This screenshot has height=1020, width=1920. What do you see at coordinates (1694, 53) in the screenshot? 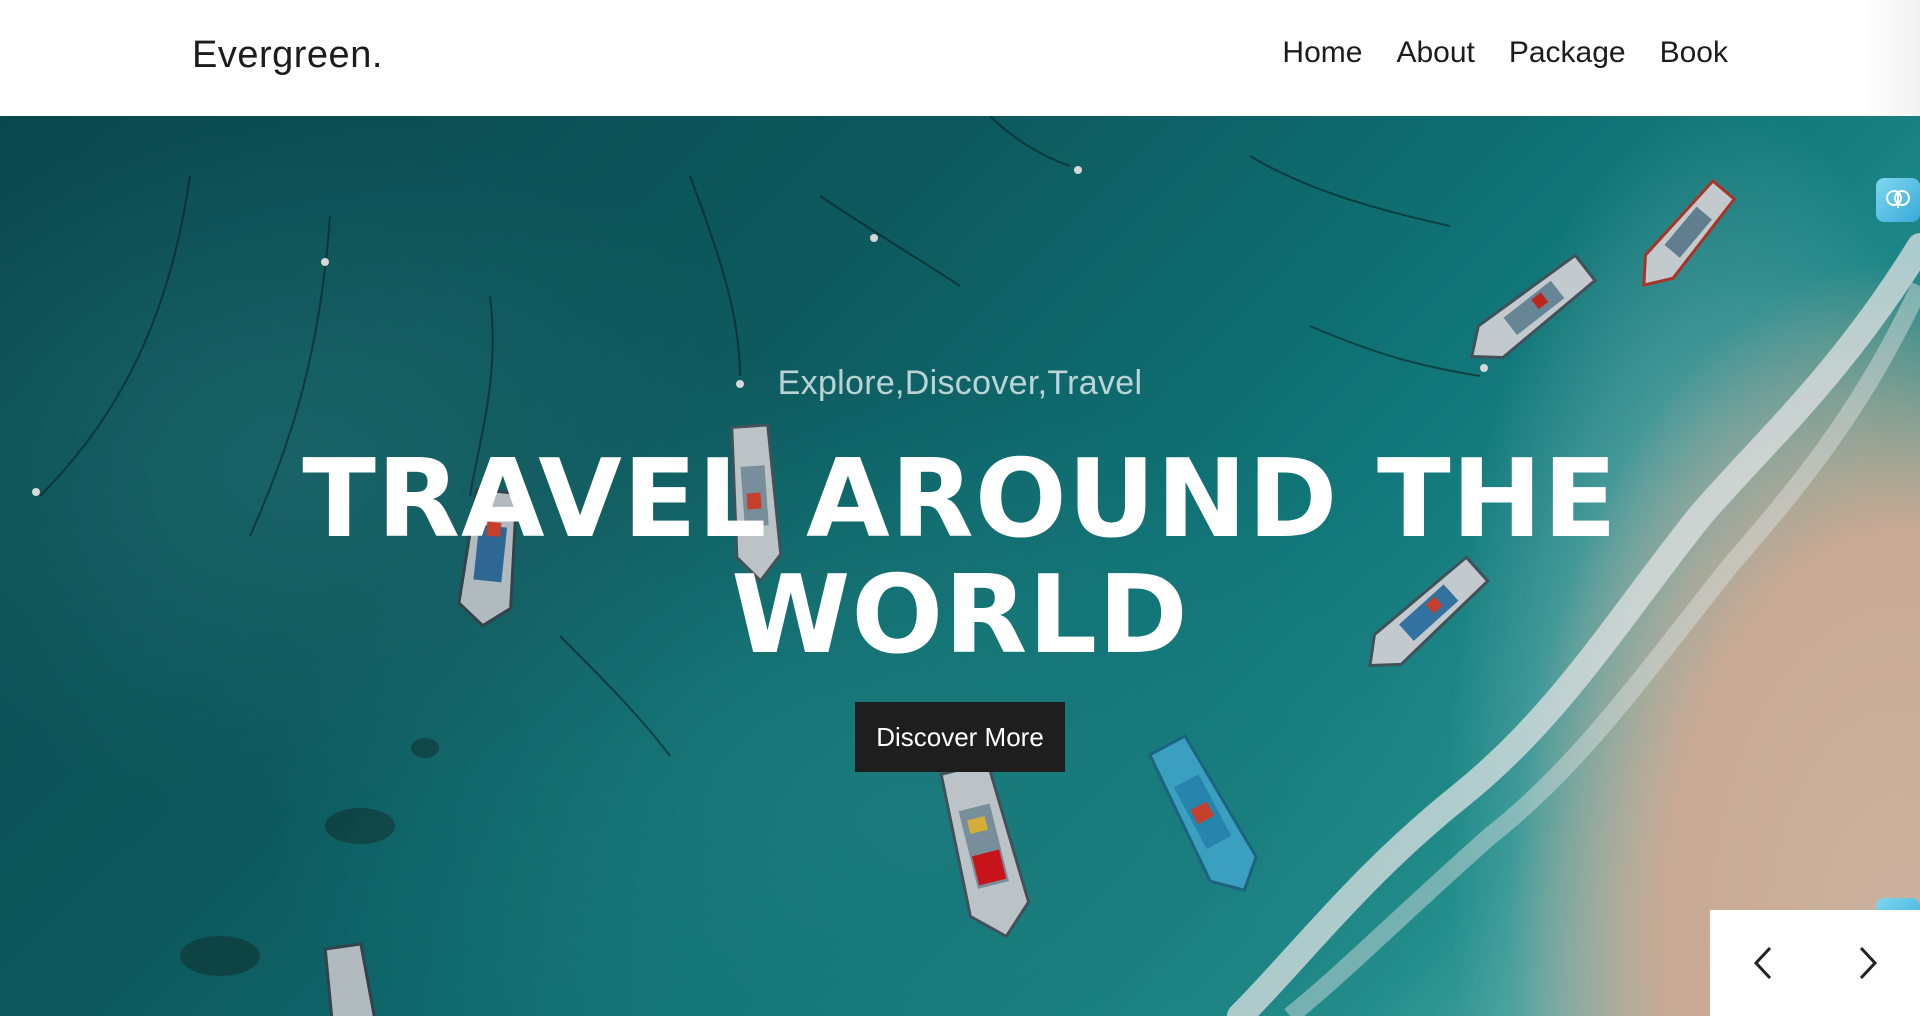
I see `nav-link-book: Book` at bounding box center [1694, 53].